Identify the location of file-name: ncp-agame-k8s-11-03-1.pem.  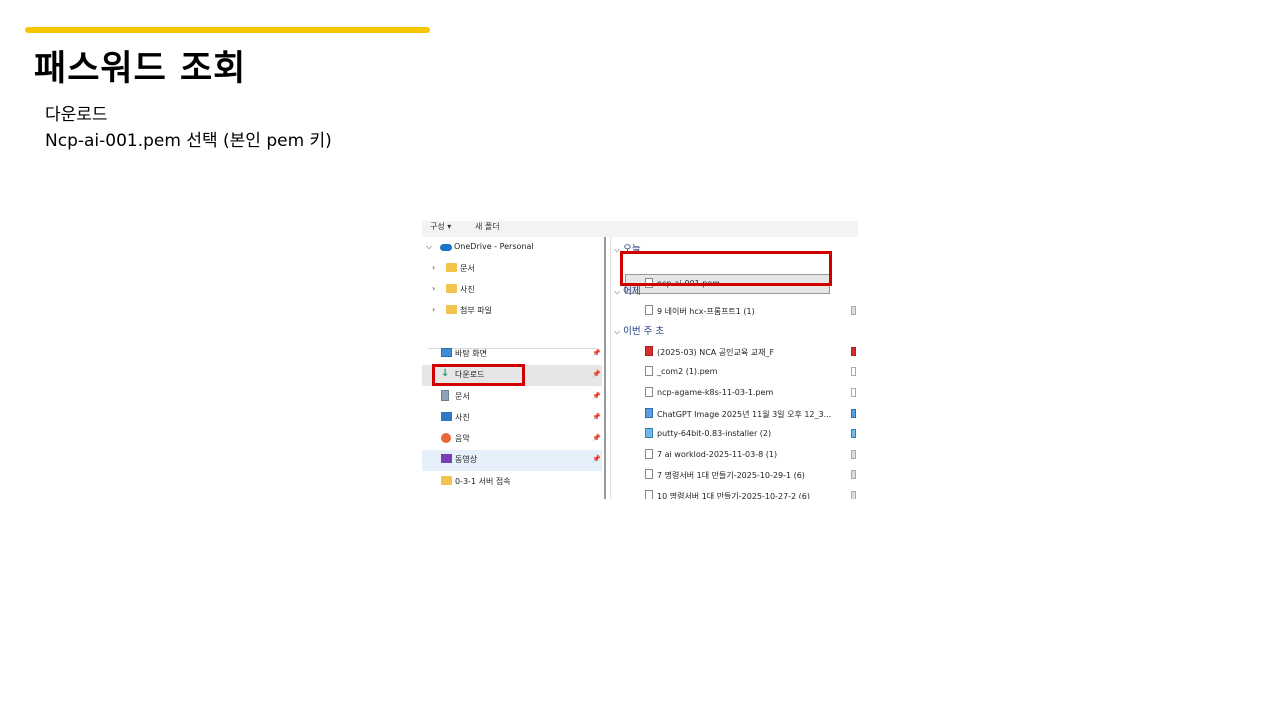
(715, 392).